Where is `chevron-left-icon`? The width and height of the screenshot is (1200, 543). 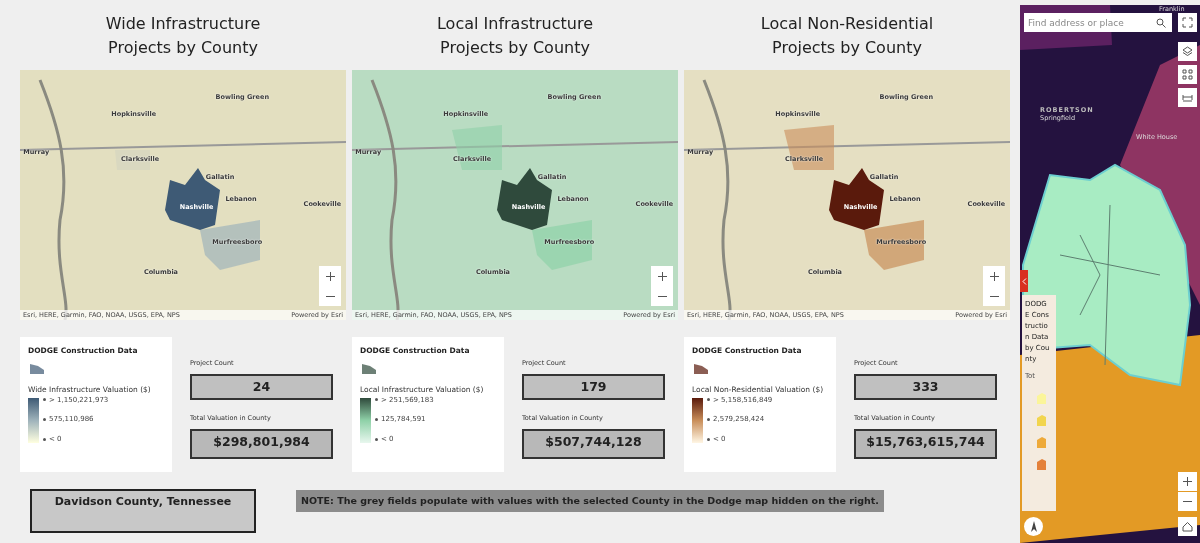 chevron-left-icon is located at coordinates (1024, 281).